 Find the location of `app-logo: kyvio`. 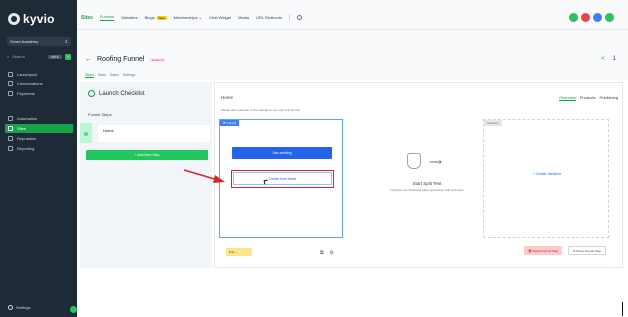

app-logo: kyvio is located at coordinates (39, 19).